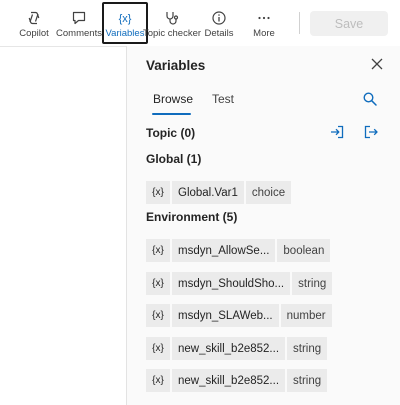 This screenshot has height=405, width=400. I want to click on variables-button: {x} Variables, so click(125, 23).